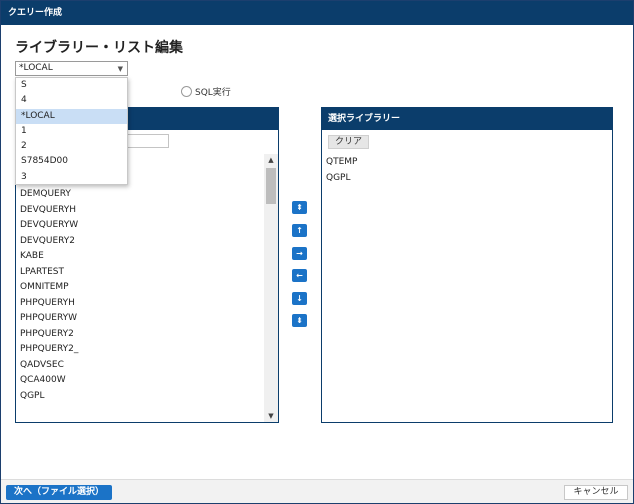  I want to click on page-title: ライブラリー・リスト編集, so click(99, 48).